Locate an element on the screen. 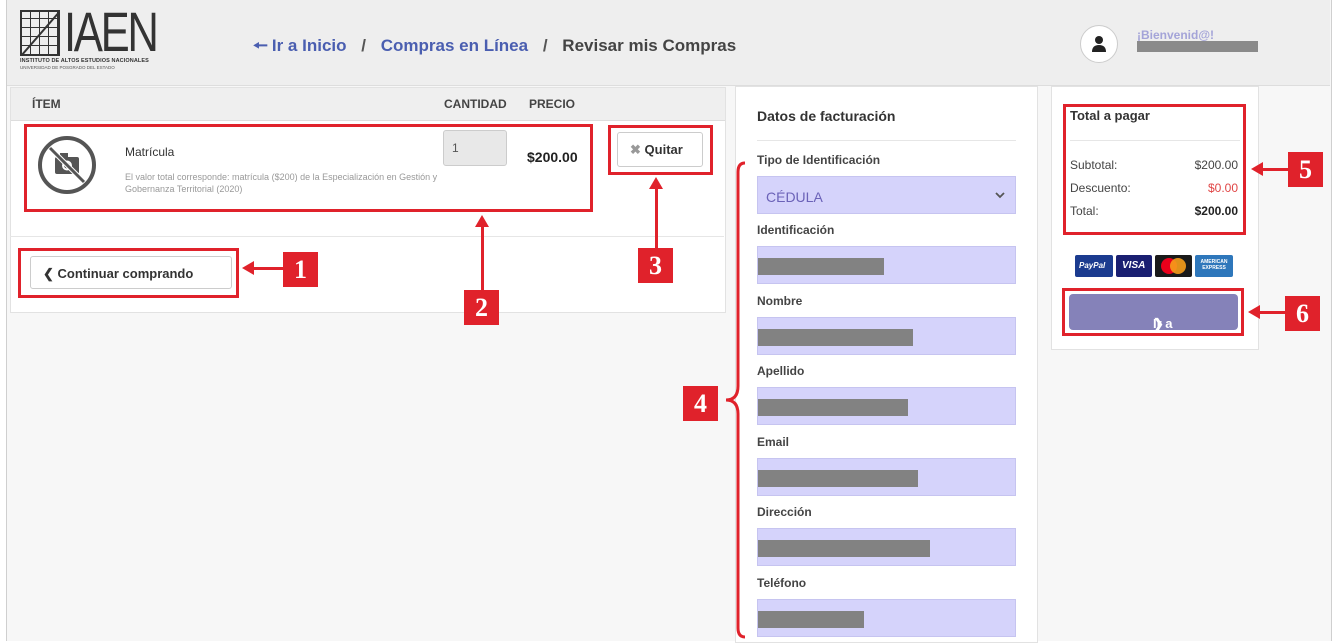 The height and width of the screenshot is (643, 1339). email-label: Email is located at coordinates (773, 442).